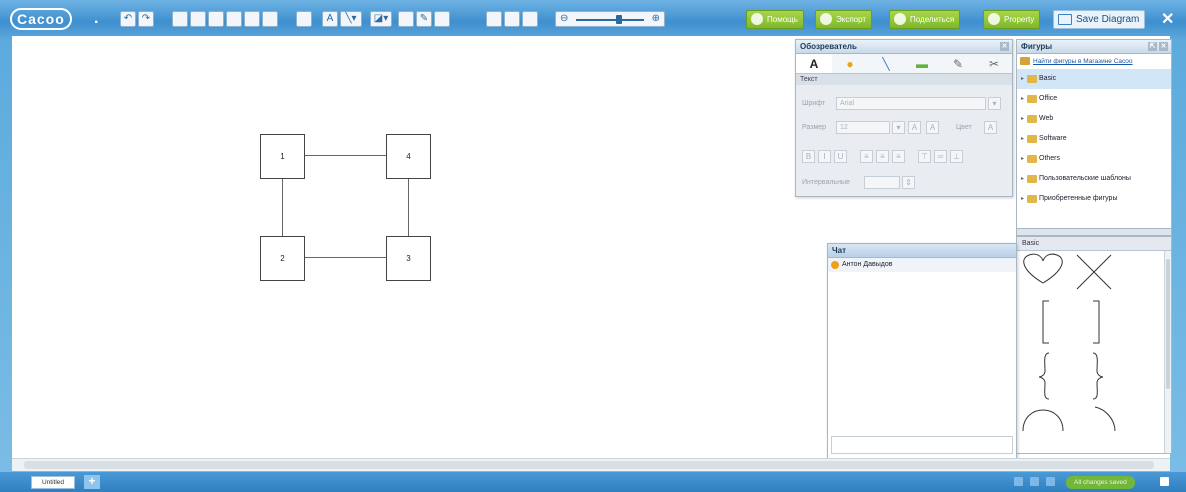 The image size is (1186, 492). What do you see at coordinates (1094, 244) in the screenshot?
I see `basic-shapes-title: Basic` at bounding box center [1094, 244].